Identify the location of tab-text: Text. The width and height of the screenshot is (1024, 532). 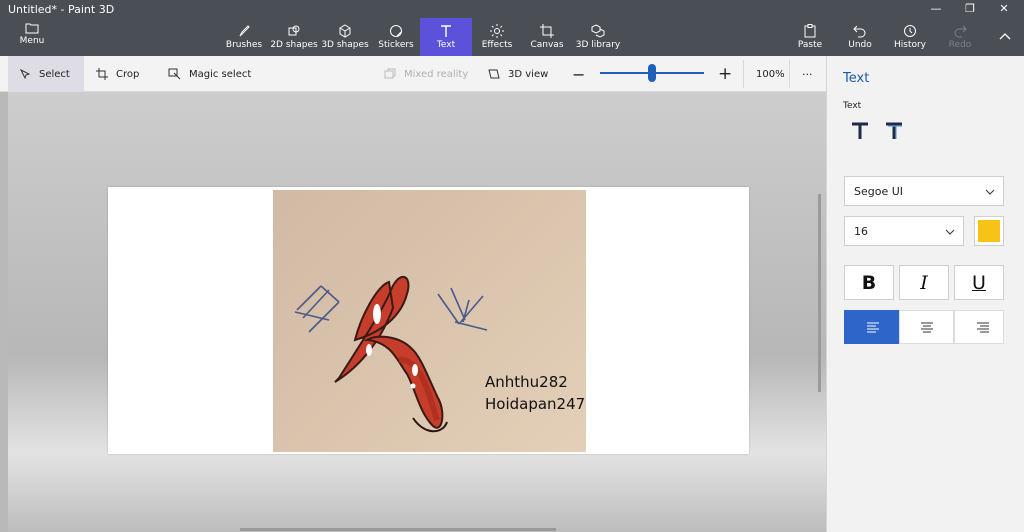
(446, 37).